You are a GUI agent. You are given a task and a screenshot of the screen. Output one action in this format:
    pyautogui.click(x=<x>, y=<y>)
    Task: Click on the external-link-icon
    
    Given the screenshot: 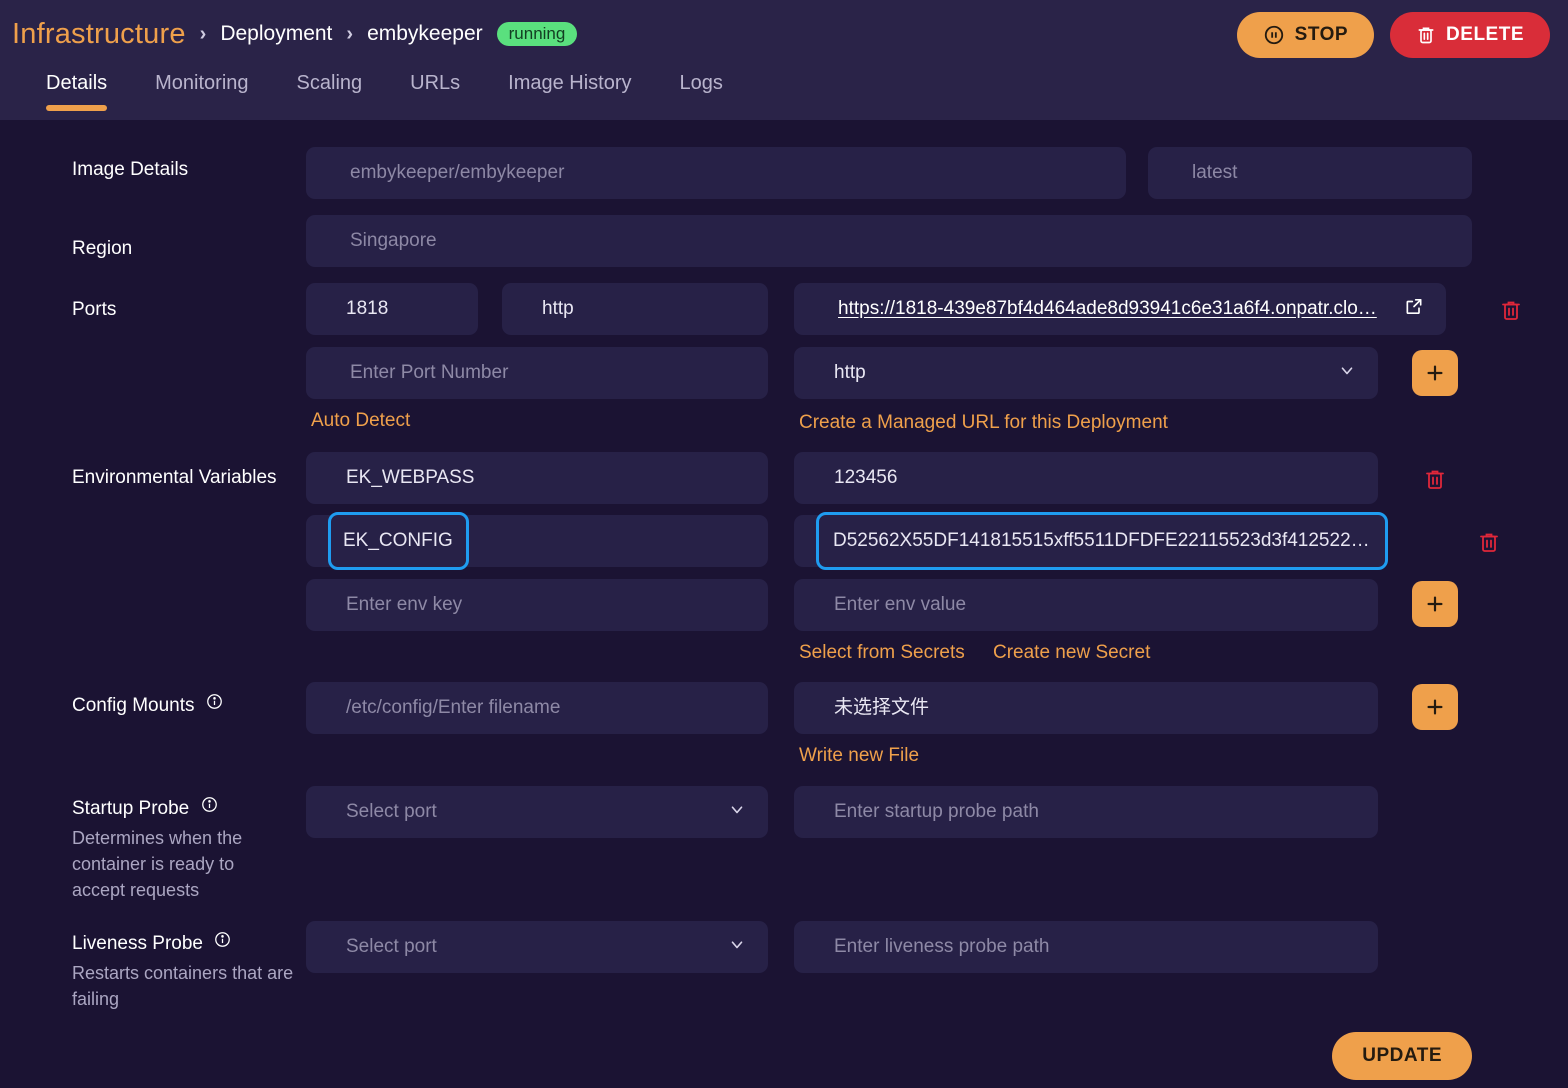 What is the action you would take?
    pyautogui.click(x=1414, y=309)
    